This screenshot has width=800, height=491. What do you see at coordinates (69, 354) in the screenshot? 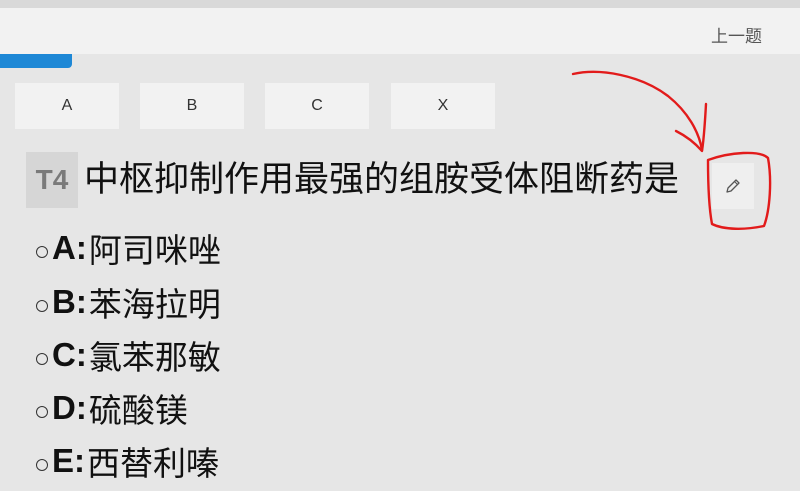
I see `choice-letter: C:` at bounding box center [69, 354].